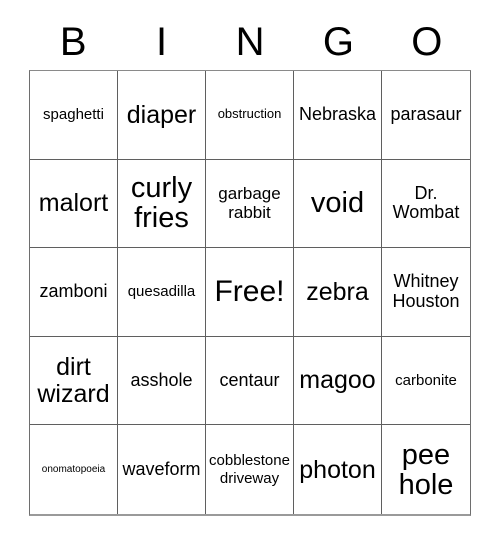 Image resolution: width=500 pixels, height=544 pixels. I want to click on bingo-header-letter-i: I, so click(162, 42).